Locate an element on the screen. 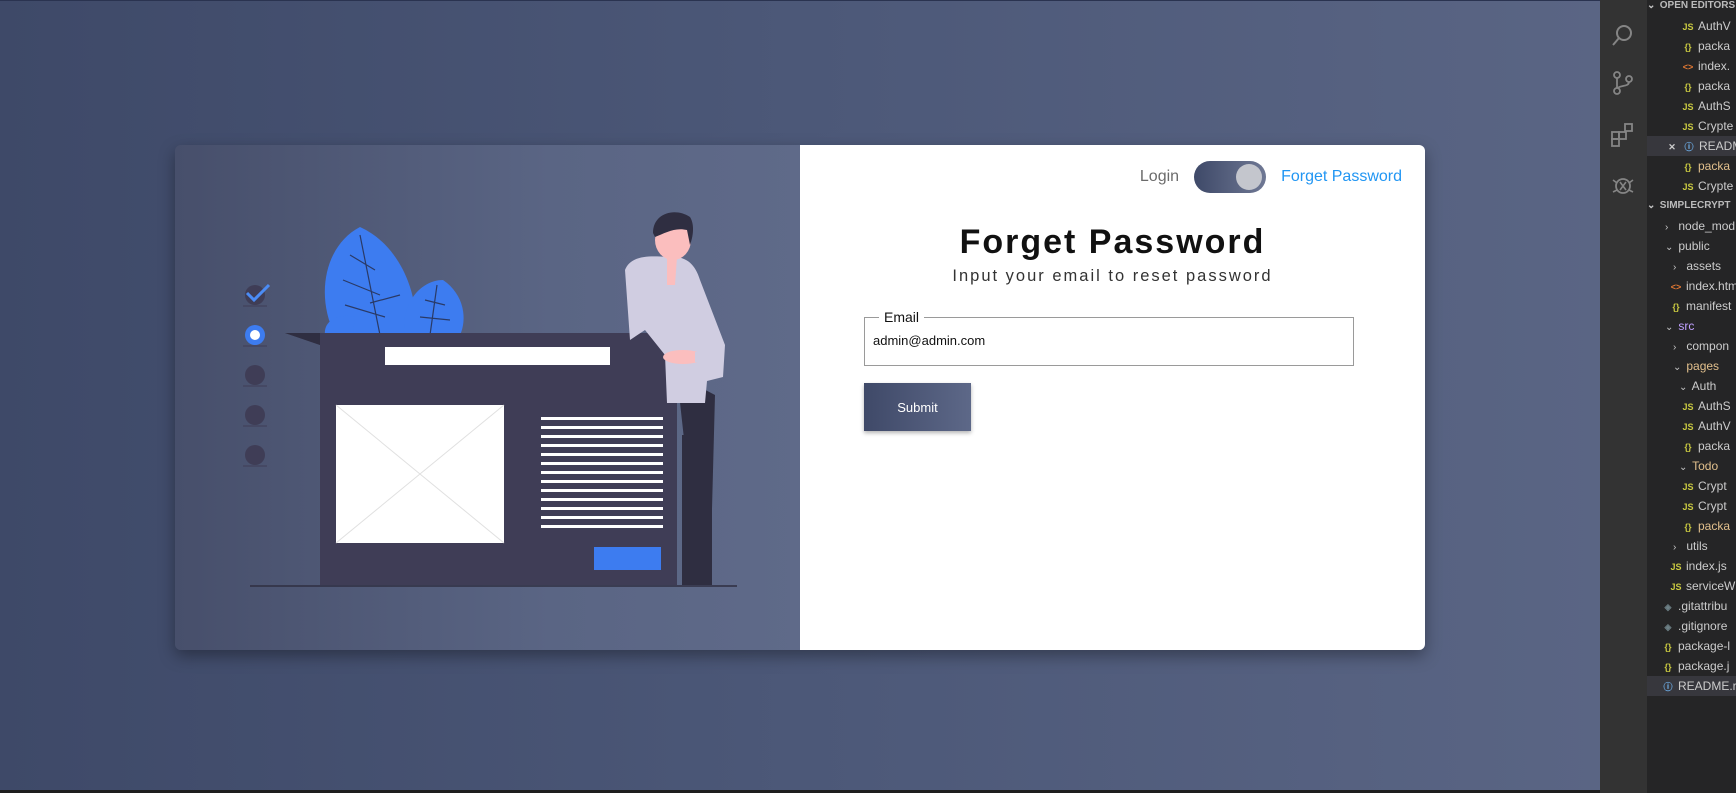 This screenshot has width=1736, height=793. email-field-label: Email is located at coordinates (902, 317).